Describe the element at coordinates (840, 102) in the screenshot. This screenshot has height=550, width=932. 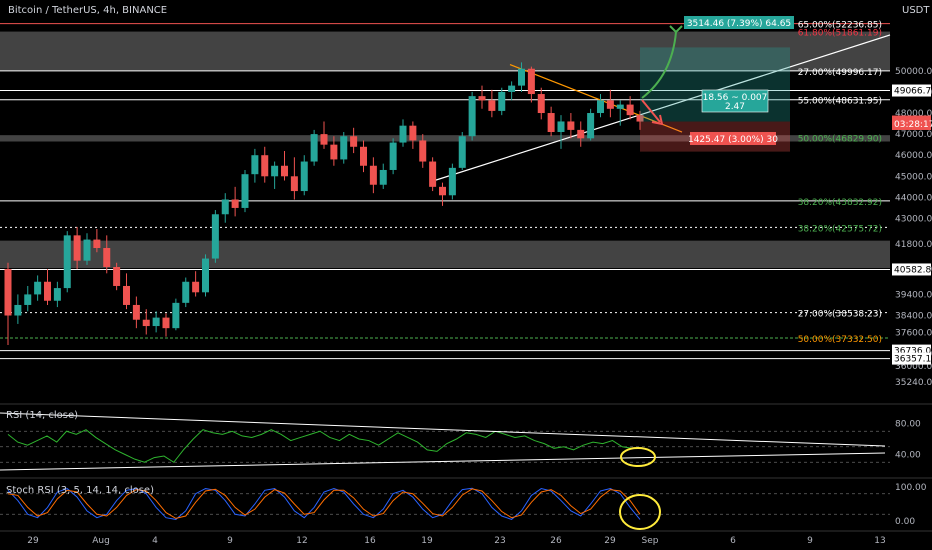
I see `fib-label: 55.00%(48631.95)` at that location.